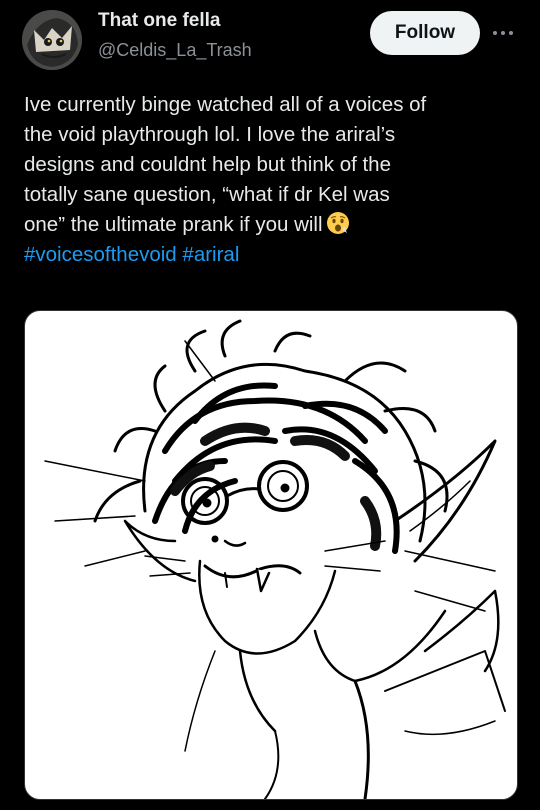  What do you see at coordinates (100, 254) in the screenshot?
I see `hashtag-link: #voicesofthevoid` at bounding box center [100, 254].